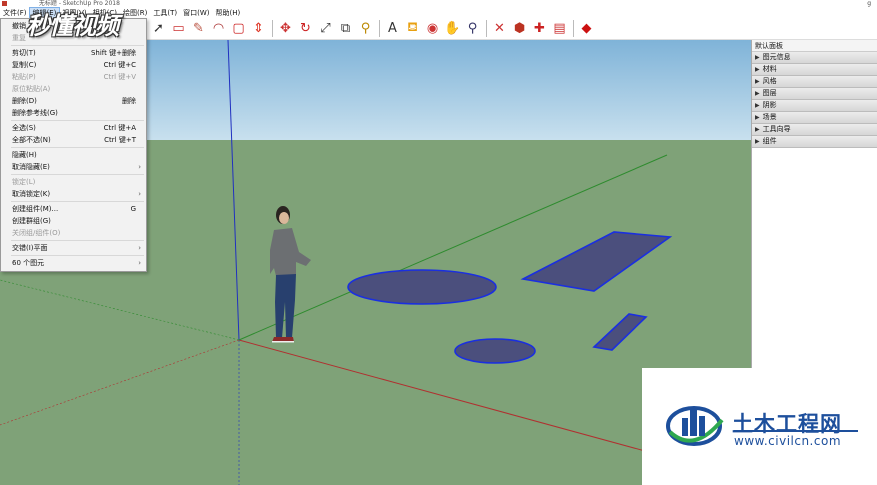  Describe the element at coordinates (24, 101) in the screenshot. I see `menu-item-label: 删除(D)` at that location.